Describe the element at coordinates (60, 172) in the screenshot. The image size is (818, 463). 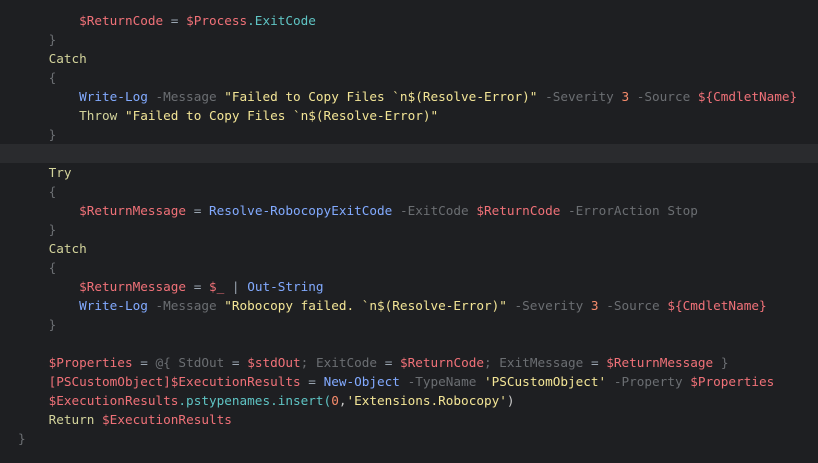
I see `code-token: Try` at that location.